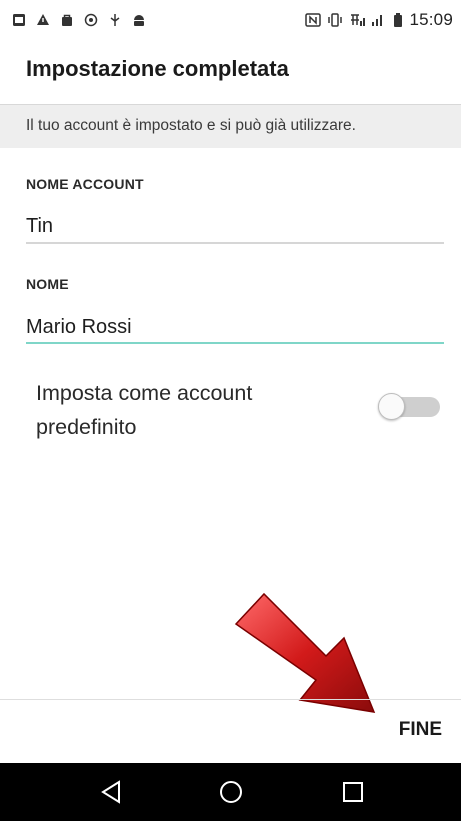 This screenshot has width=461, height=821. Describe the element at coordinates (235, 343) in the screenshot. I see `name-underline` at that location.